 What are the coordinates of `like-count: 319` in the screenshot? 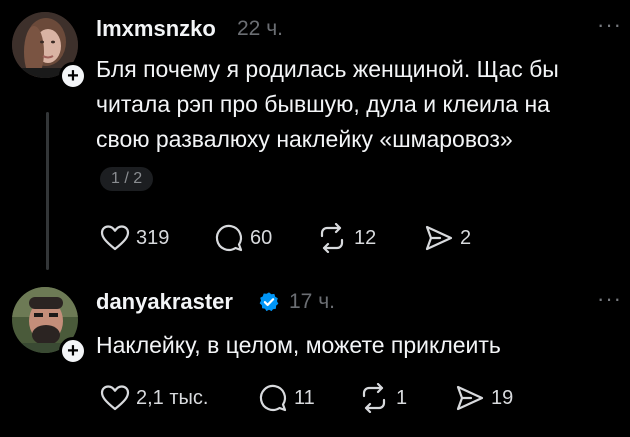 It's located at (153, 237).